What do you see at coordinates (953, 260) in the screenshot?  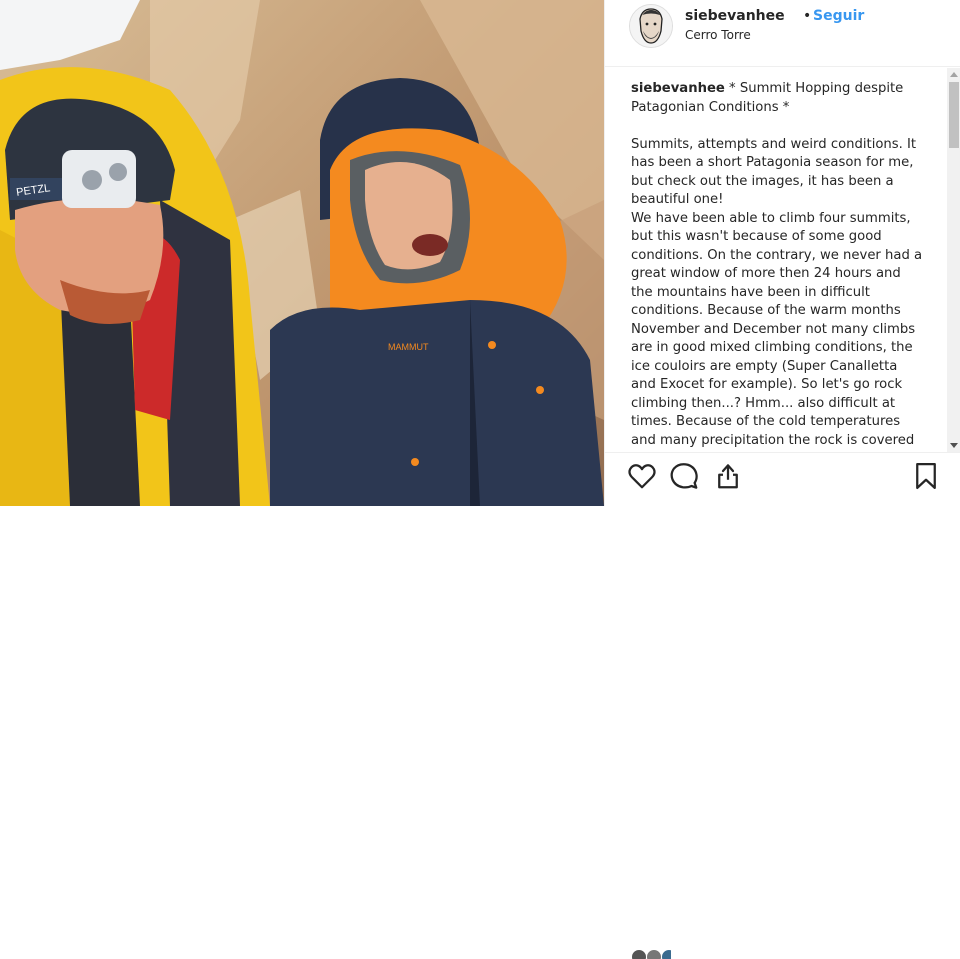 I see `caption-scrollbar` at bounding box center [953, 260].